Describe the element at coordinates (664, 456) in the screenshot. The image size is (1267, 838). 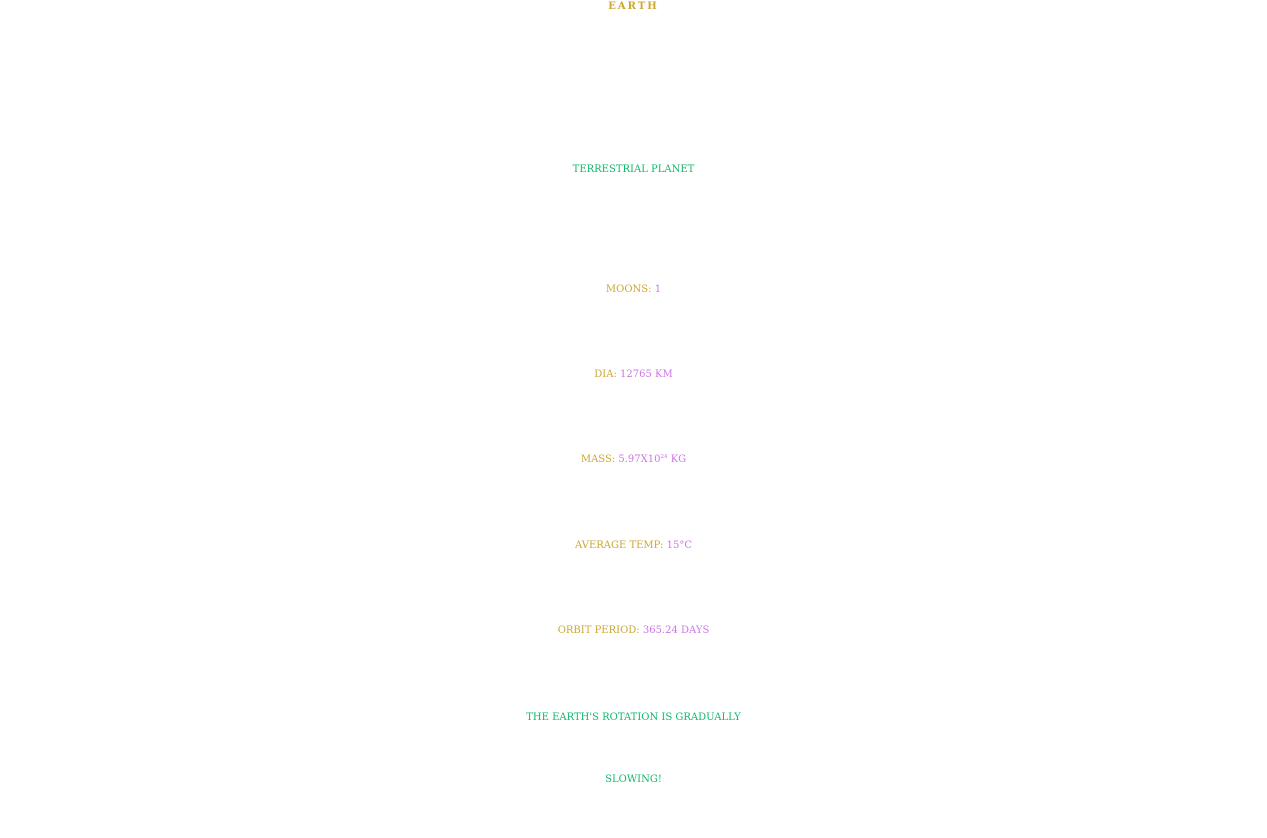
I see `mass-exponent: 24` at that location.